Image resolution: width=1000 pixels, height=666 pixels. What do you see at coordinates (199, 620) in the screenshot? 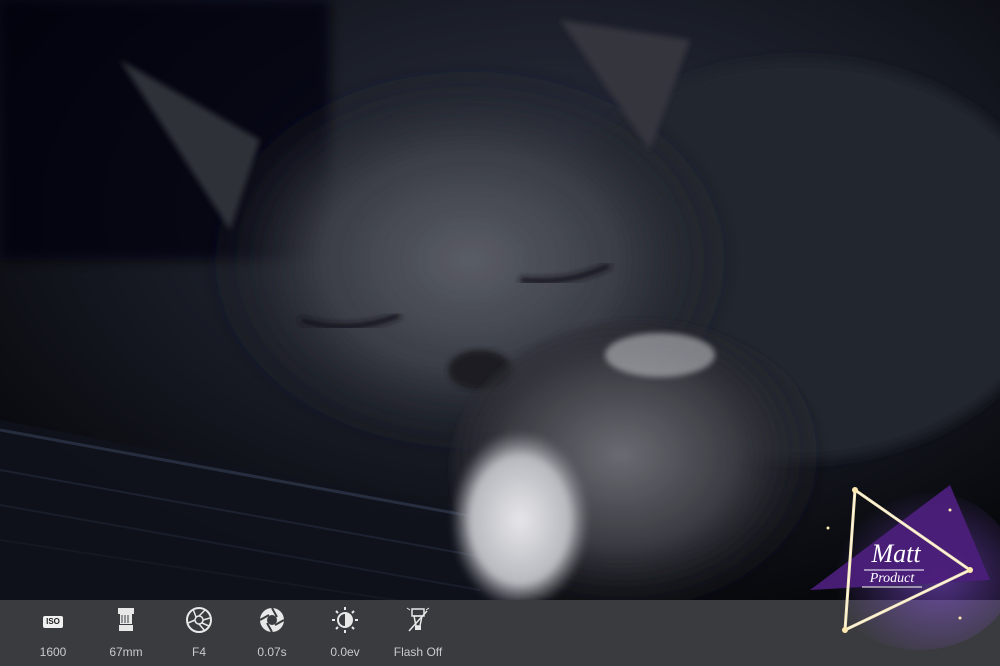
I see `aperture-icon` at bounding box center [199, 620].